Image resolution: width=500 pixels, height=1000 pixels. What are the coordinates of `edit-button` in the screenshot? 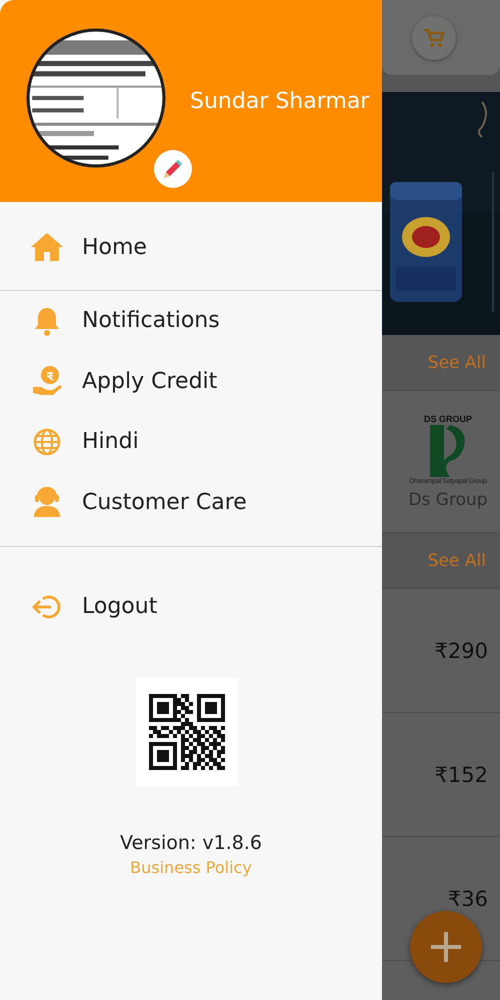 It's located at (173, 169).